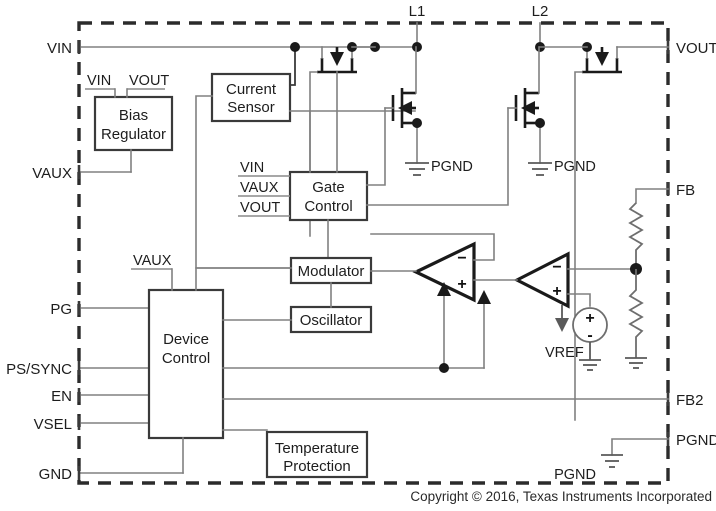 This screenshot has height=511, width=716. What do you see at coordinates (417, 169) in the screenshot?
I see `gnd-symbol-pgnd-l1` at bounding box center [417, 169].